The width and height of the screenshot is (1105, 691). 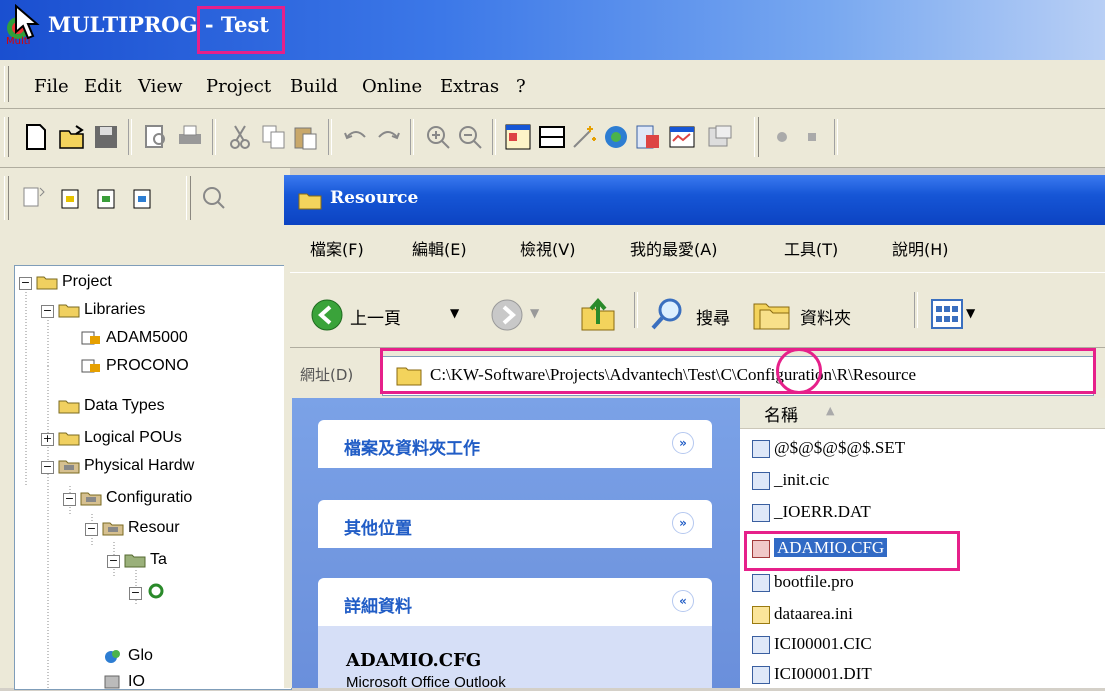 What do you see at coordinates (507, 315) in the screenshot?
I see `forward-arrow-icon` at bounding box center [507, 315].